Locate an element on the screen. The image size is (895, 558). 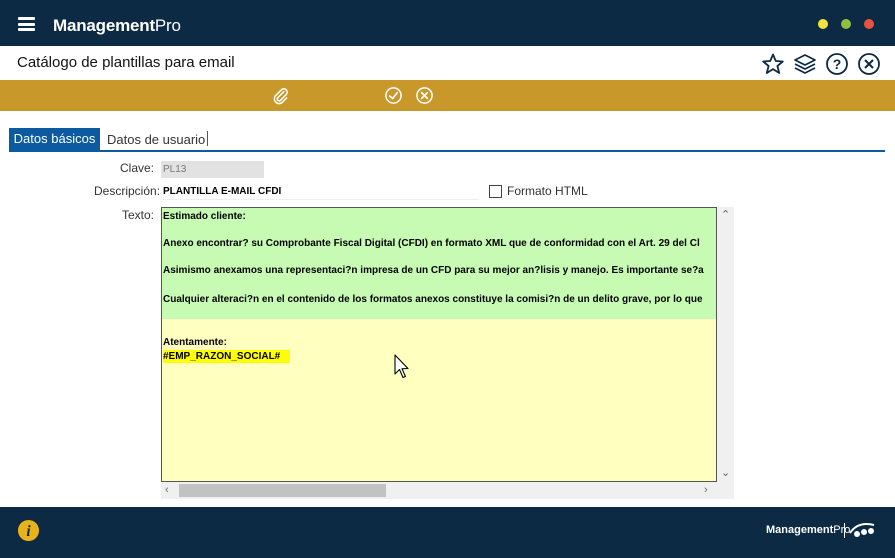
attach-icon is located at coordinates (280, 95).